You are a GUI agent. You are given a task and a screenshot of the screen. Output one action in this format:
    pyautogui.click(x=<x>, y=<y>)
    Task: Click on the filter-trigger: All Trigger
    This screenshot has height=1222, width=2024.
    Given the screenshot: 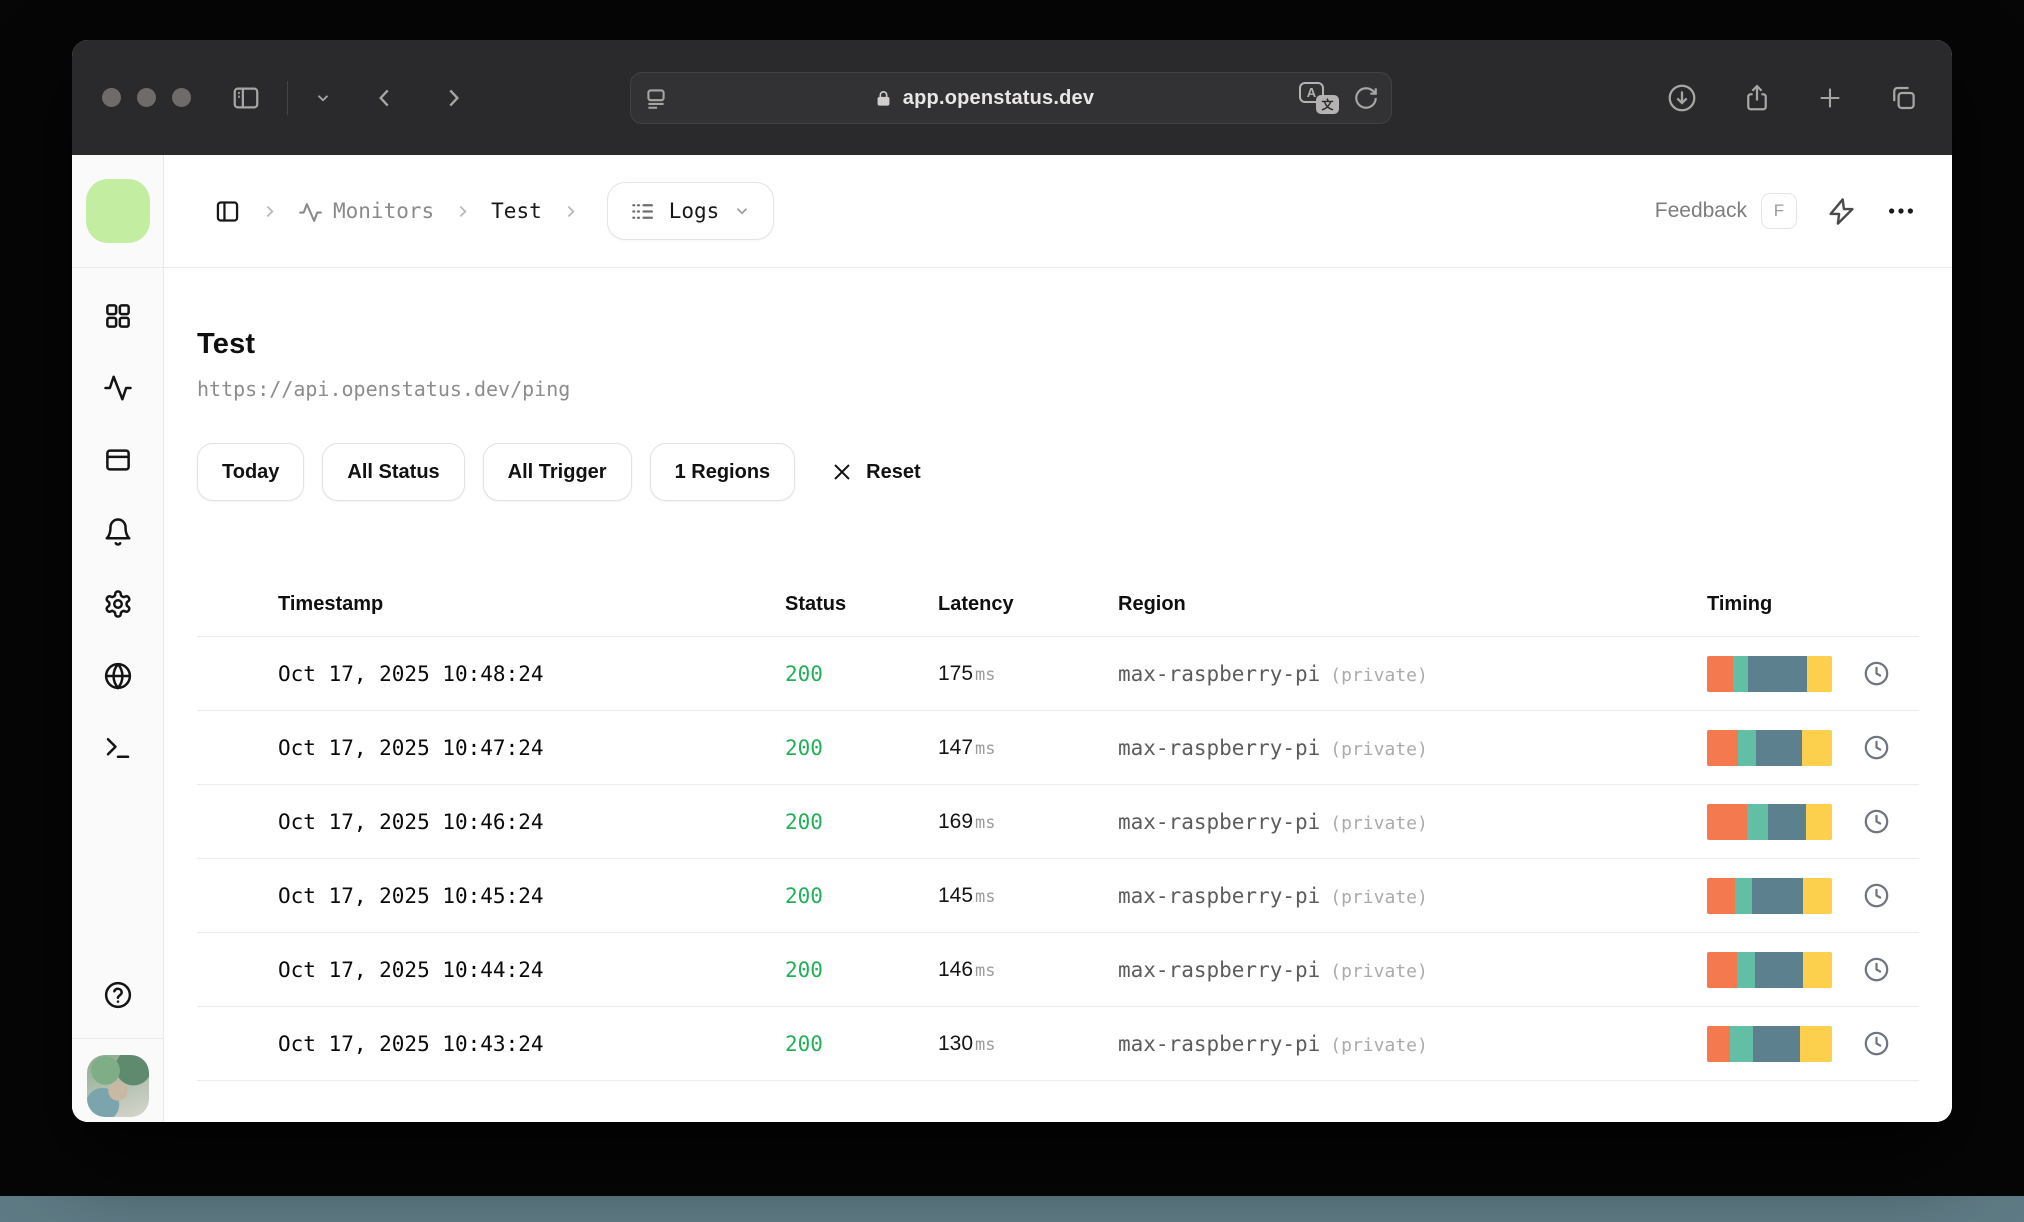 What is the action you would take?
    pyautogui.click(x=557, y=472)
    